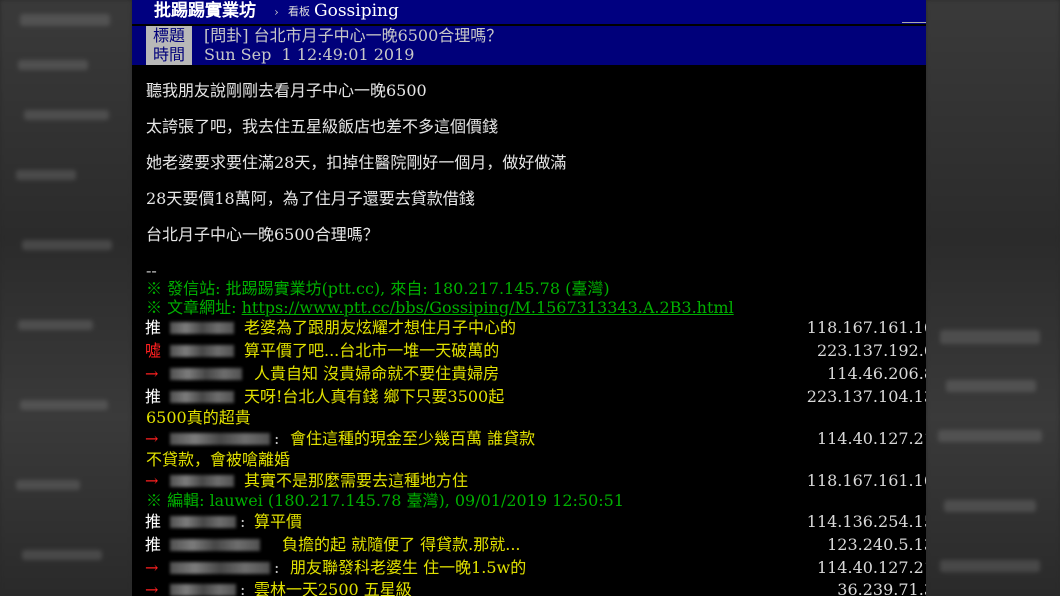 This screenshot has height=596, width=1060. What do you see at coordinates (169, 55) in the screenshot?
I see `time-label: 時間` at bounding box center [169, 55].